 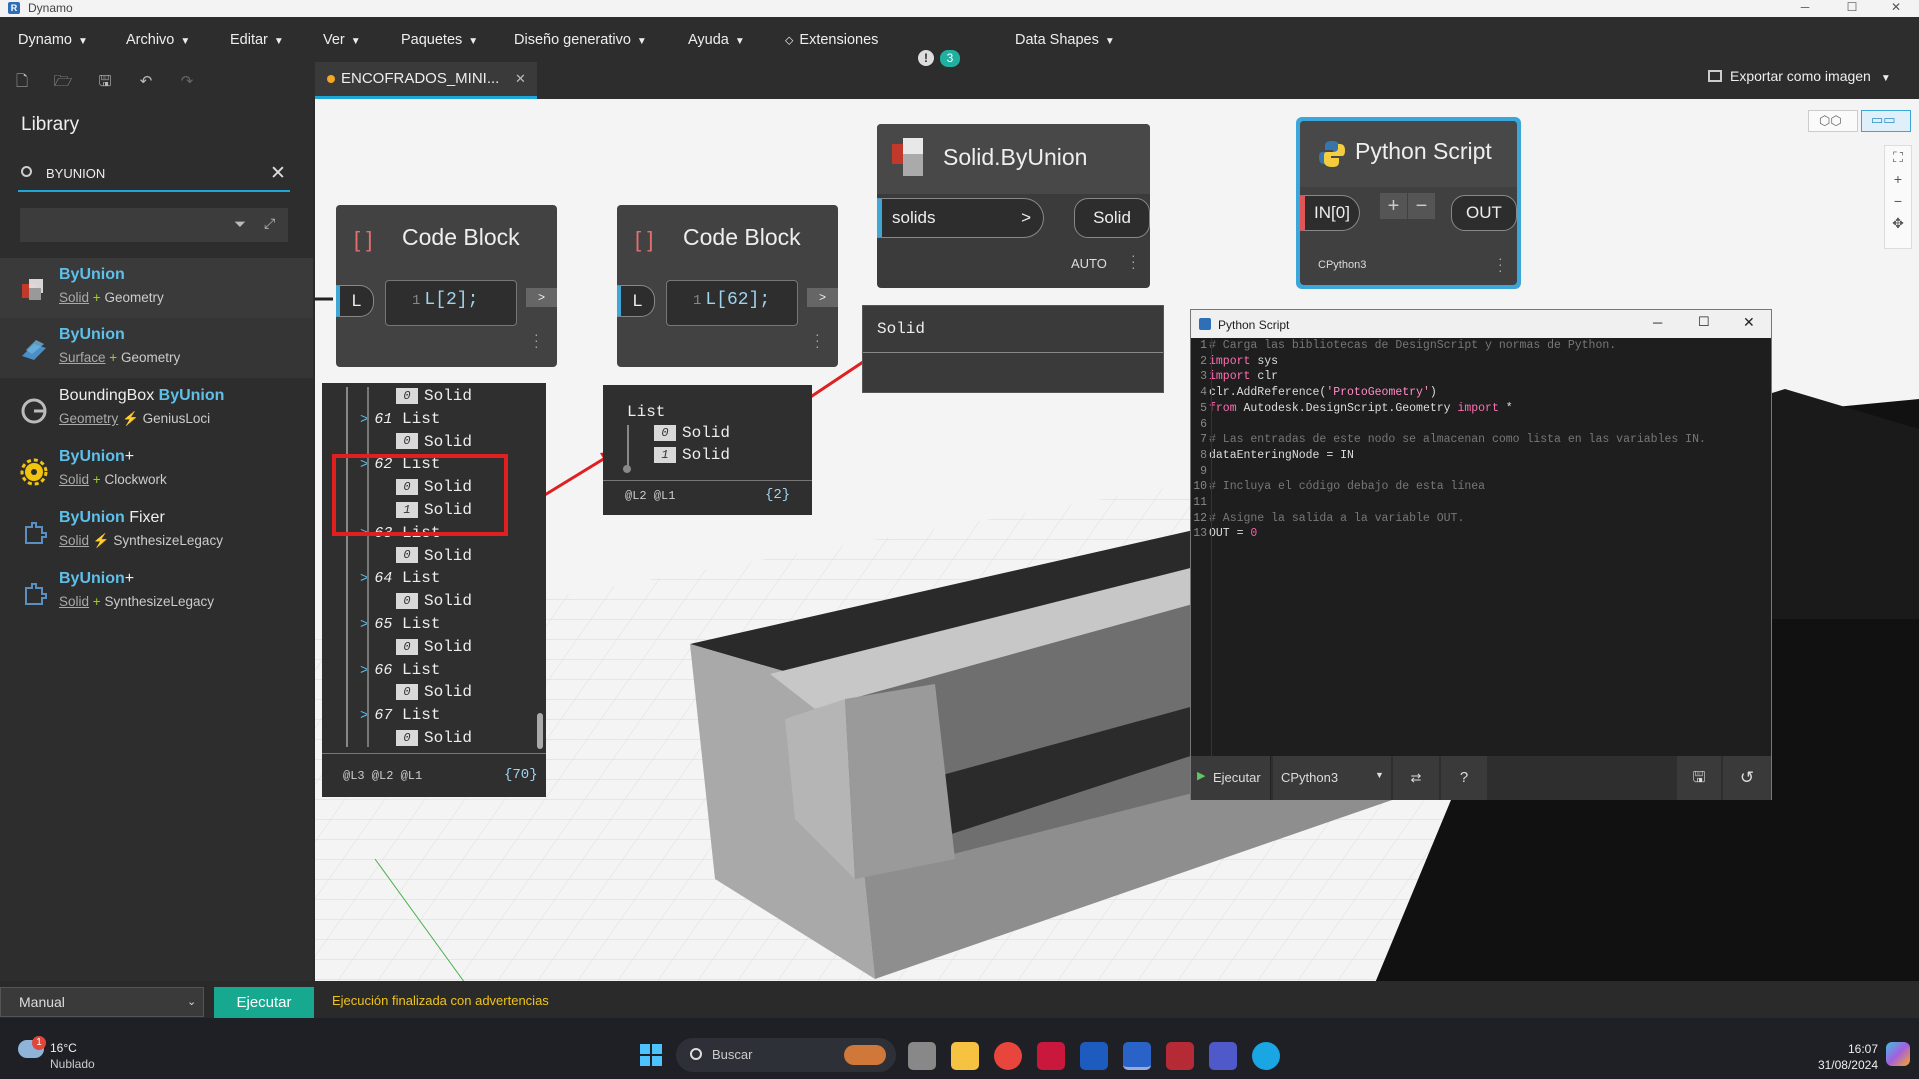 What do you see at coordinates (1886, 121) in the screenshot?
I see `graph-view-toggle: ▭▭` at bounding box center [1886, 121].